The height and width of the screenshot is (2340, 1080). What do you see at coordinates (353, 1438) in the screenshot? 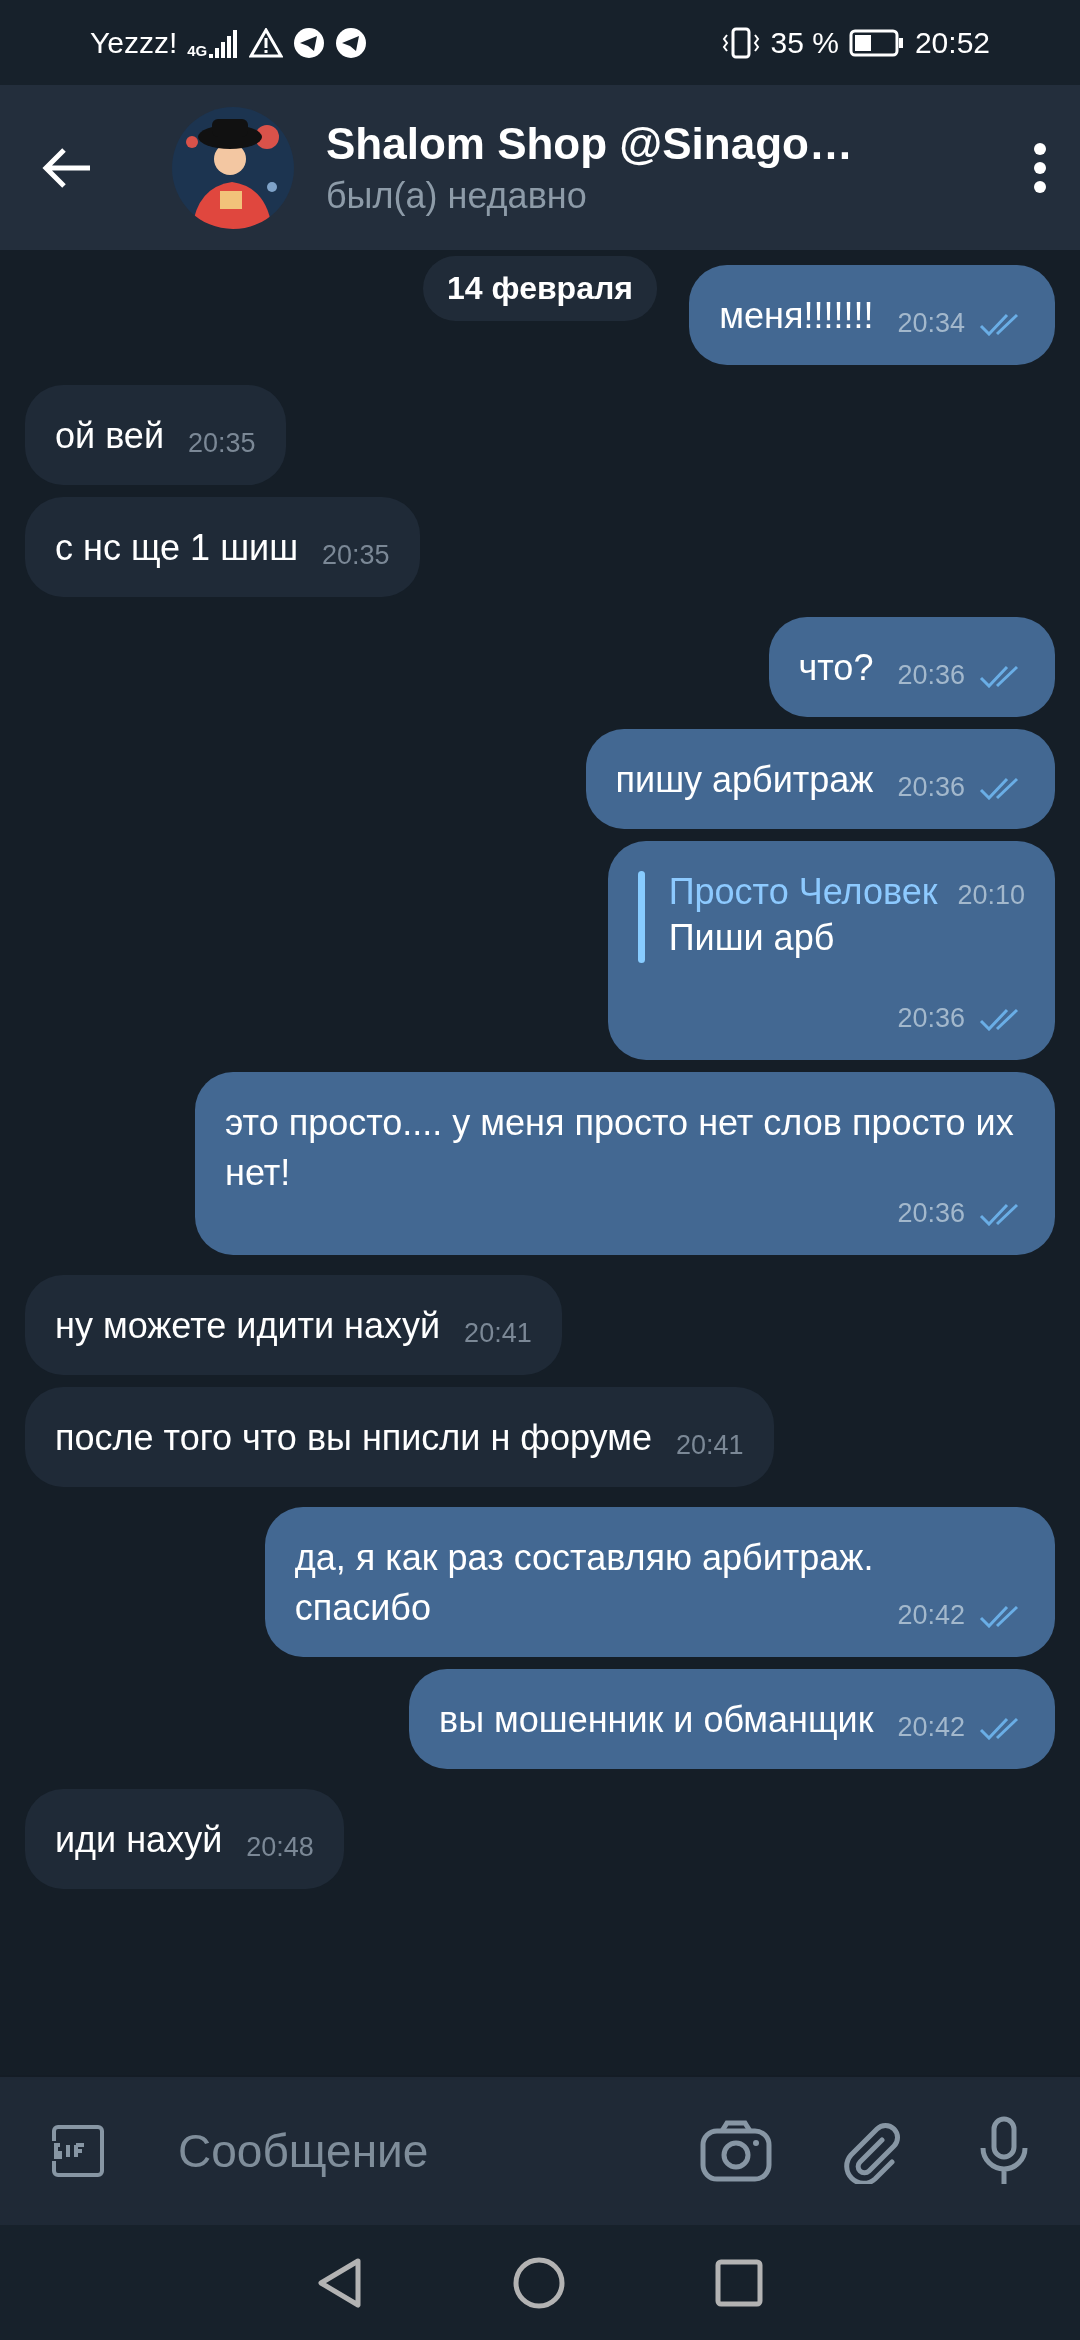
I see `message-text: после того что вы нписли н форуме` at bounding box center [353, 1438].